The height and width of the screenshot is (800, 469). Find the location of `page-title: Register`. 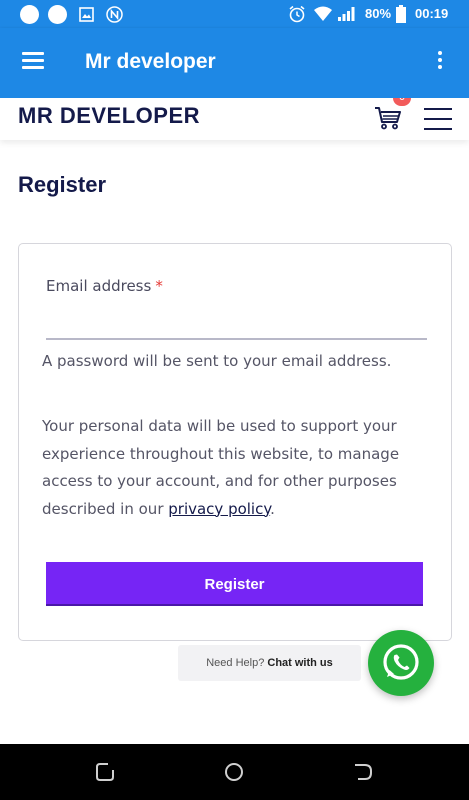

page-title: Register is located at coordinates (62, 184).